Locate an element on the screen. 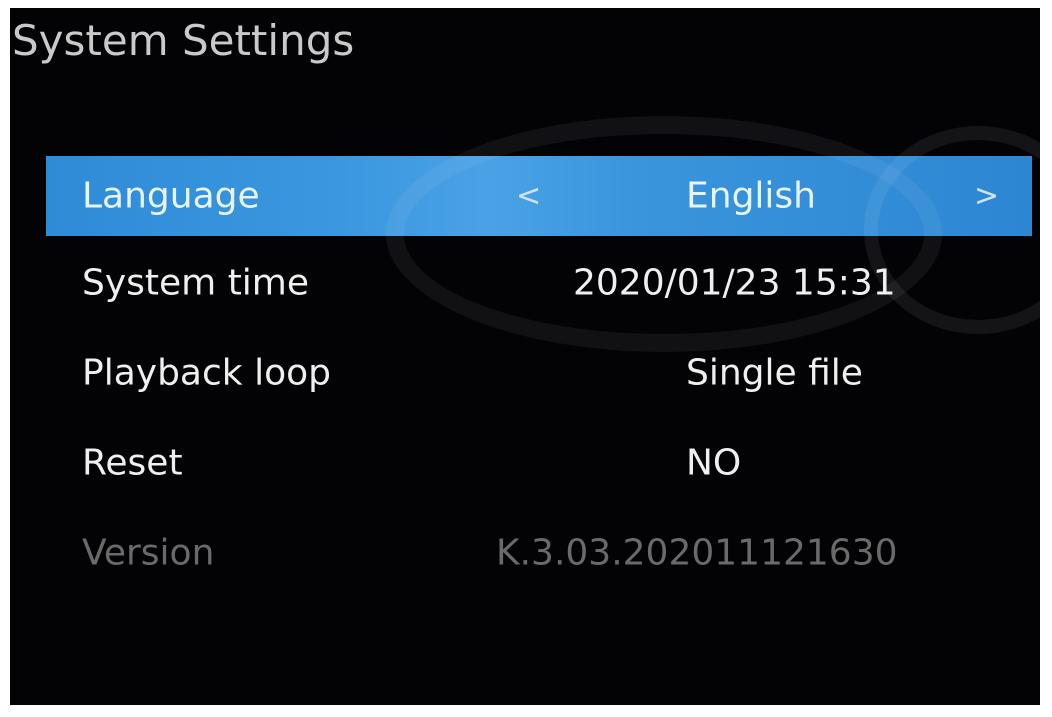  chevron-left-icon: < is located at coordinates (528, 196).